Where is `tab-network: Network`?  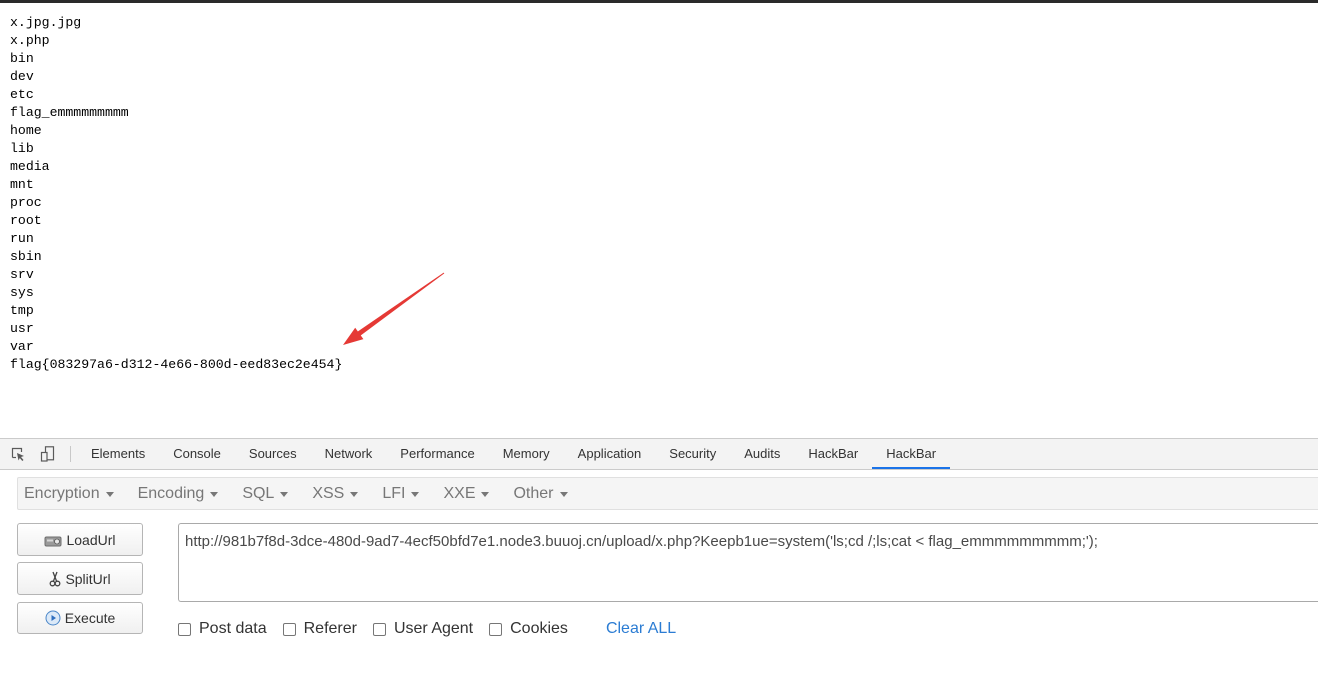
tab-network: Network is located at coordinates (349, 454).